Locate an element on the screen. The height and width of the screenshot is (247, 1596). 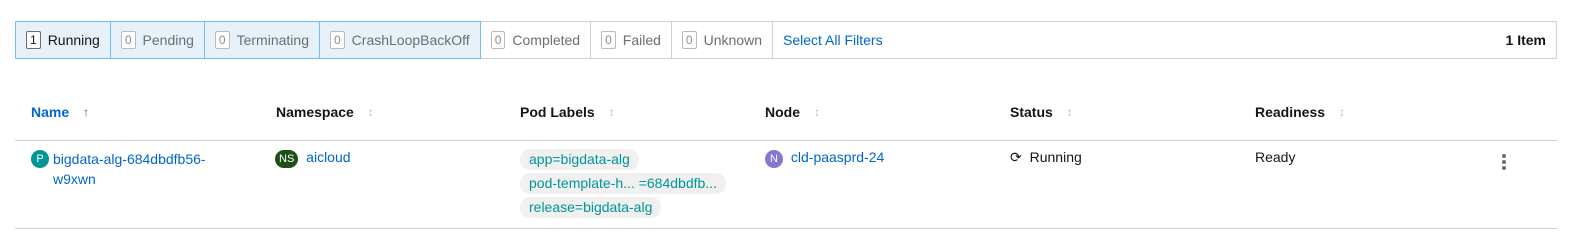
column-header-node: Node ↕ is located at coordinates (792, 112).